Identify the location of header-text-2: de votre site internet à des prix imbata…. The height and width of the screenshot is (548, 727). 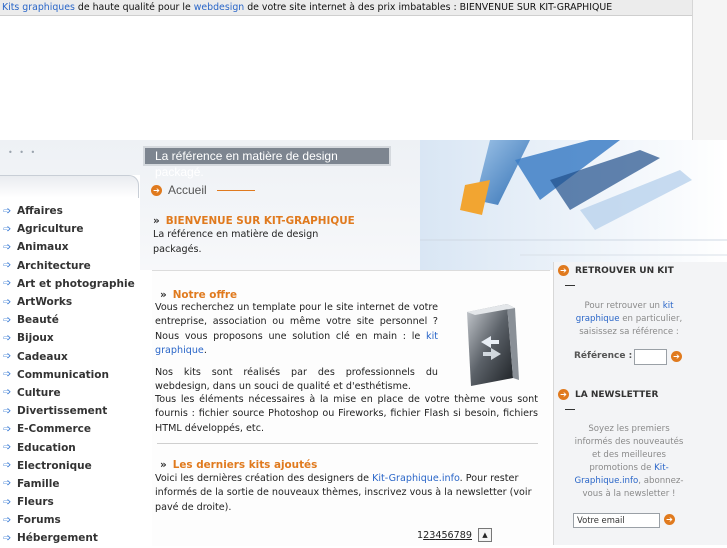
(428, 7).